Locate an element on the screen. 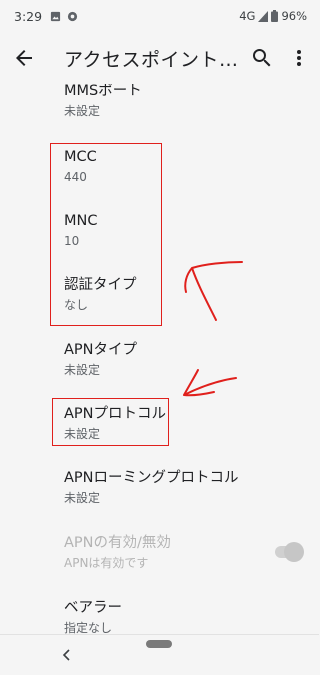  search-icon is located at coordinates (262, 58).